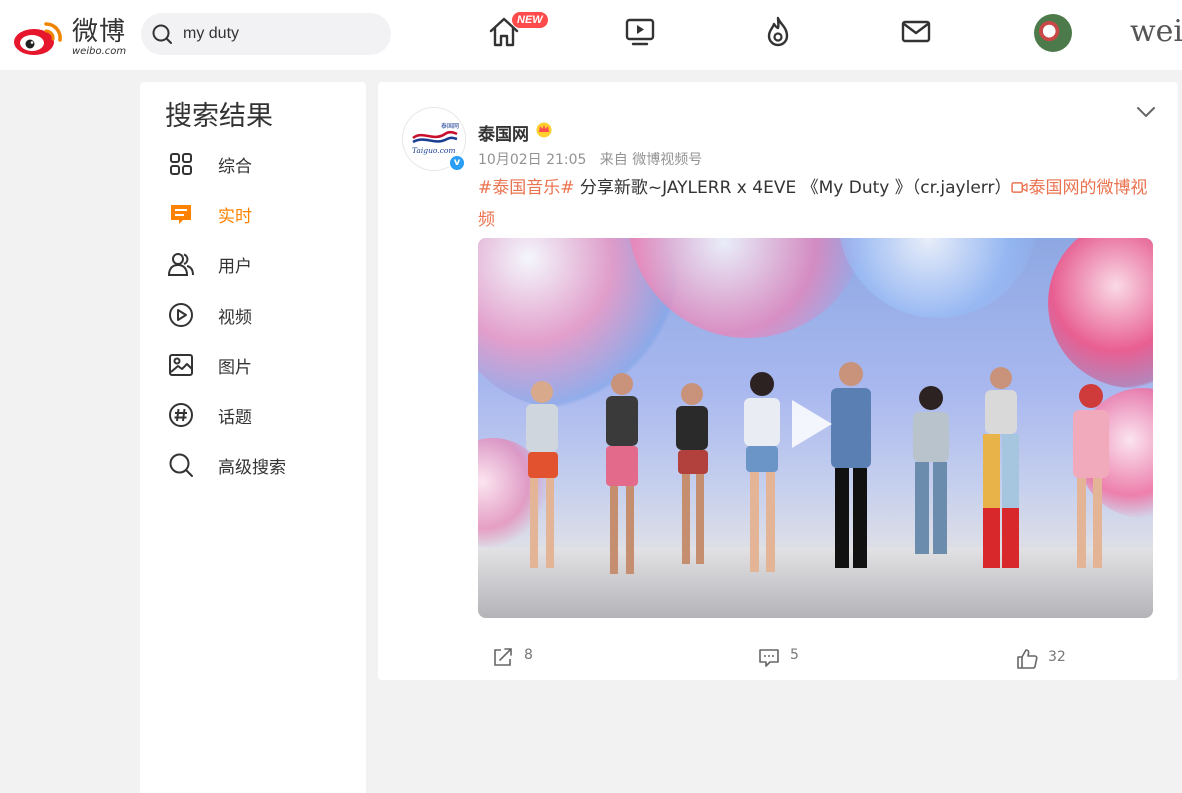  I want to click on sidebar-item-images: 图片, so click(254, 365).